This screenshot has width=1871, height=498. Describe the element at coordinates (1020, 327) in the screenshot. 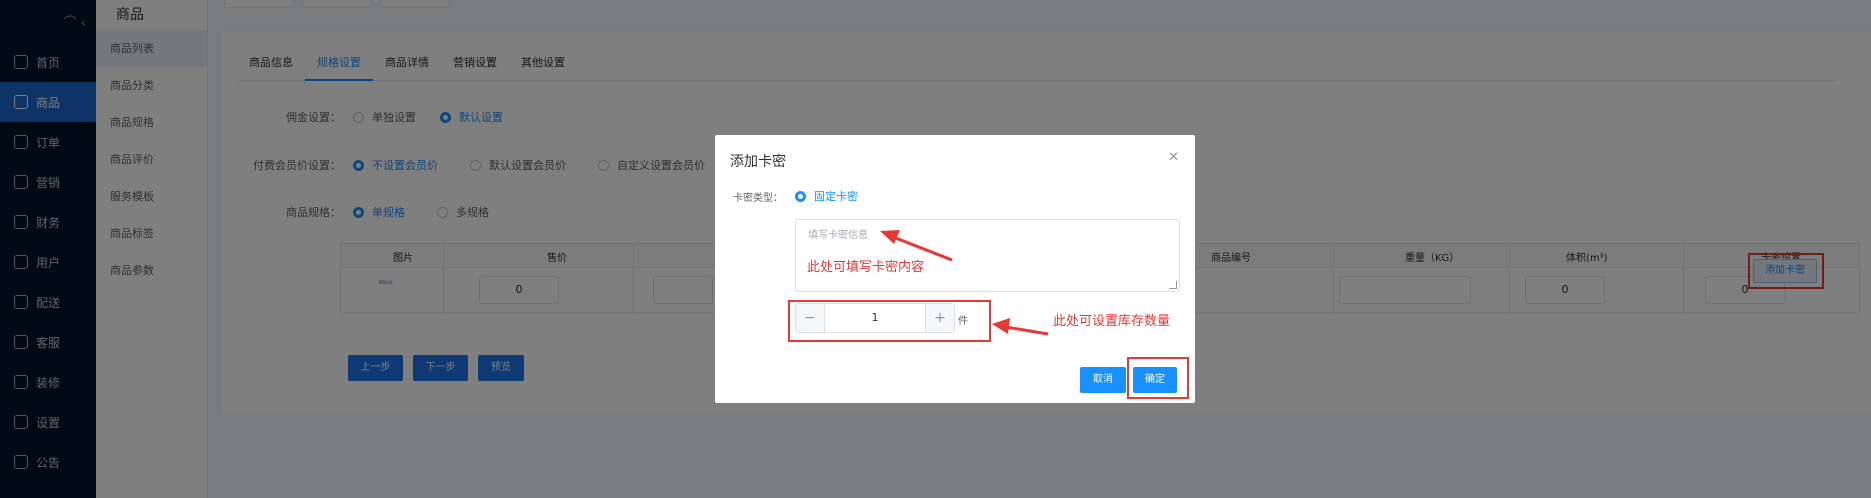

I see `arrow-to-stepper` at that location.